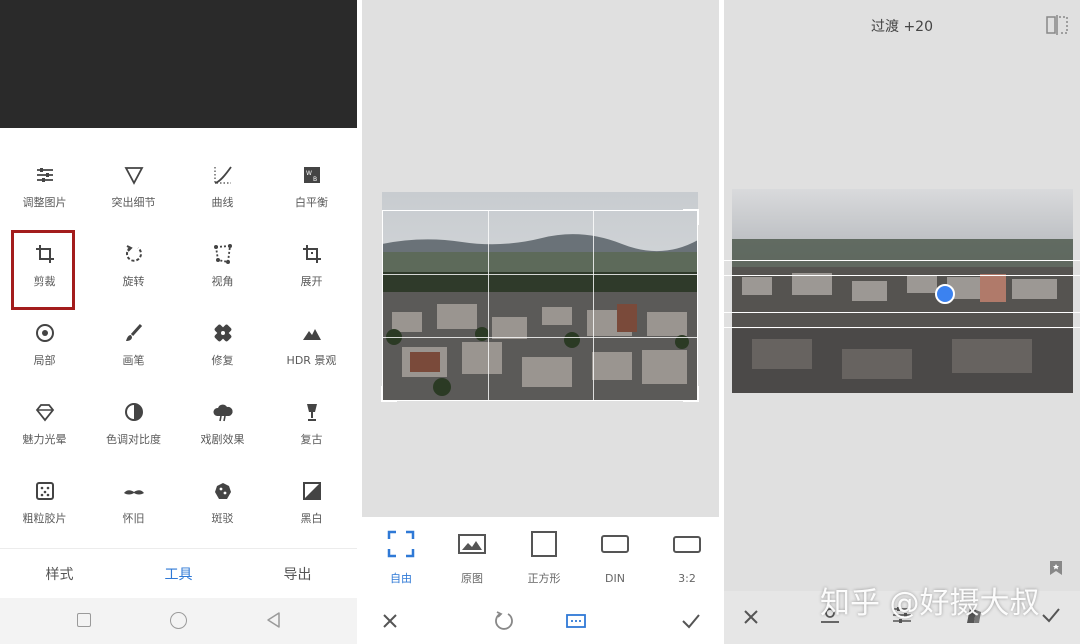 The image size is (1080, 644). Describe the element at coordinates (222, 202) in the screenshot. I see `tool-label: 曲线` at that location.